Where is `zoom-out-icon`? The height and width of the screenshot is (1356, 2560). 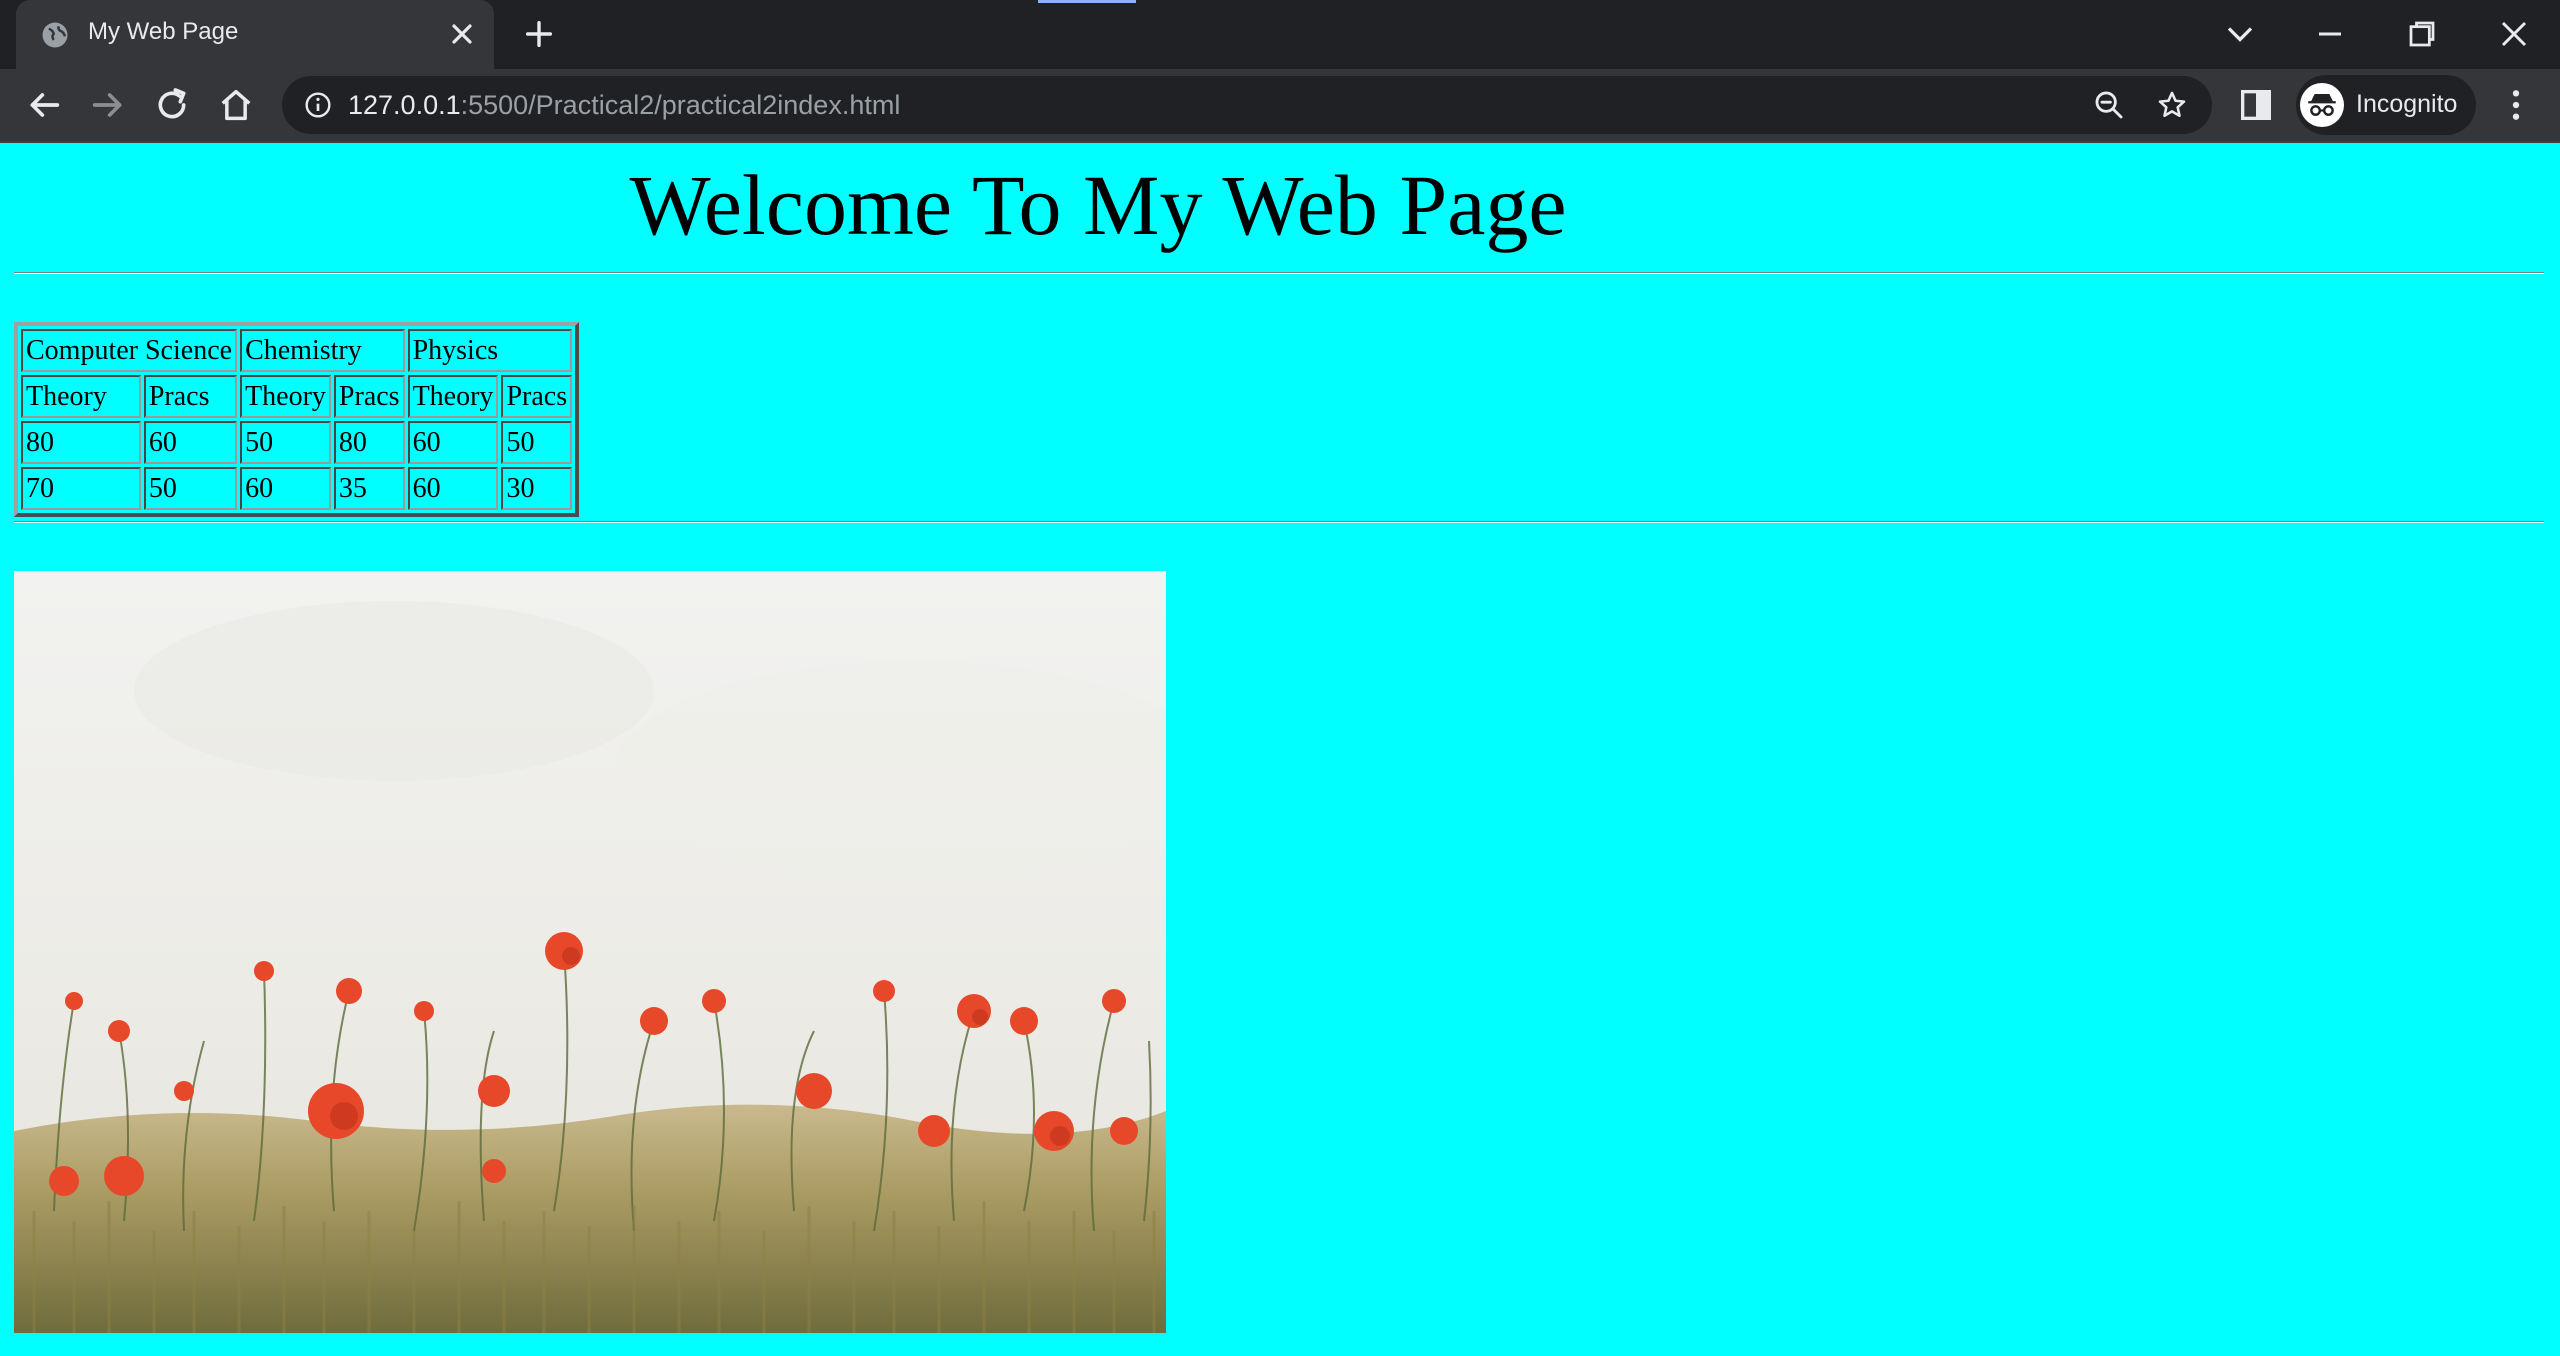 zoom-out-icon is located at coordinates (2109, 105).